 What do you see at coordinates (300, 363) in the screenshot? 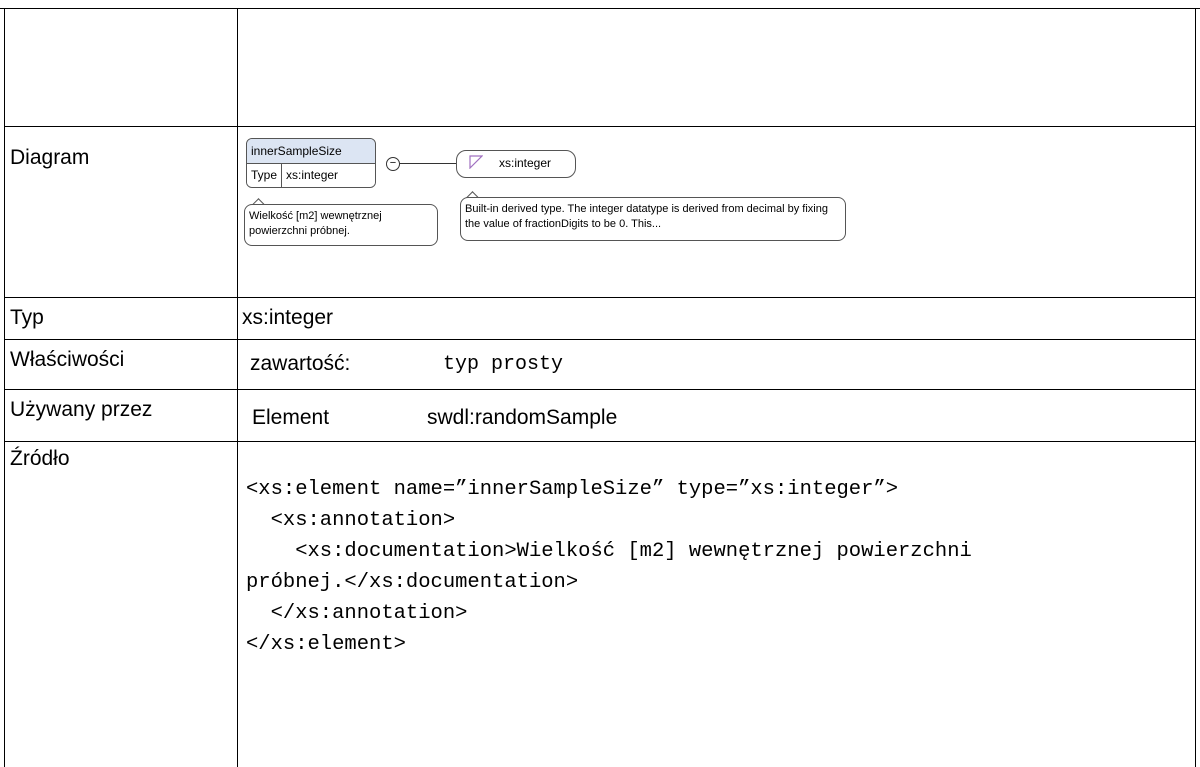
I see `property-key: zawartość:` at bounding box center [300, 363].